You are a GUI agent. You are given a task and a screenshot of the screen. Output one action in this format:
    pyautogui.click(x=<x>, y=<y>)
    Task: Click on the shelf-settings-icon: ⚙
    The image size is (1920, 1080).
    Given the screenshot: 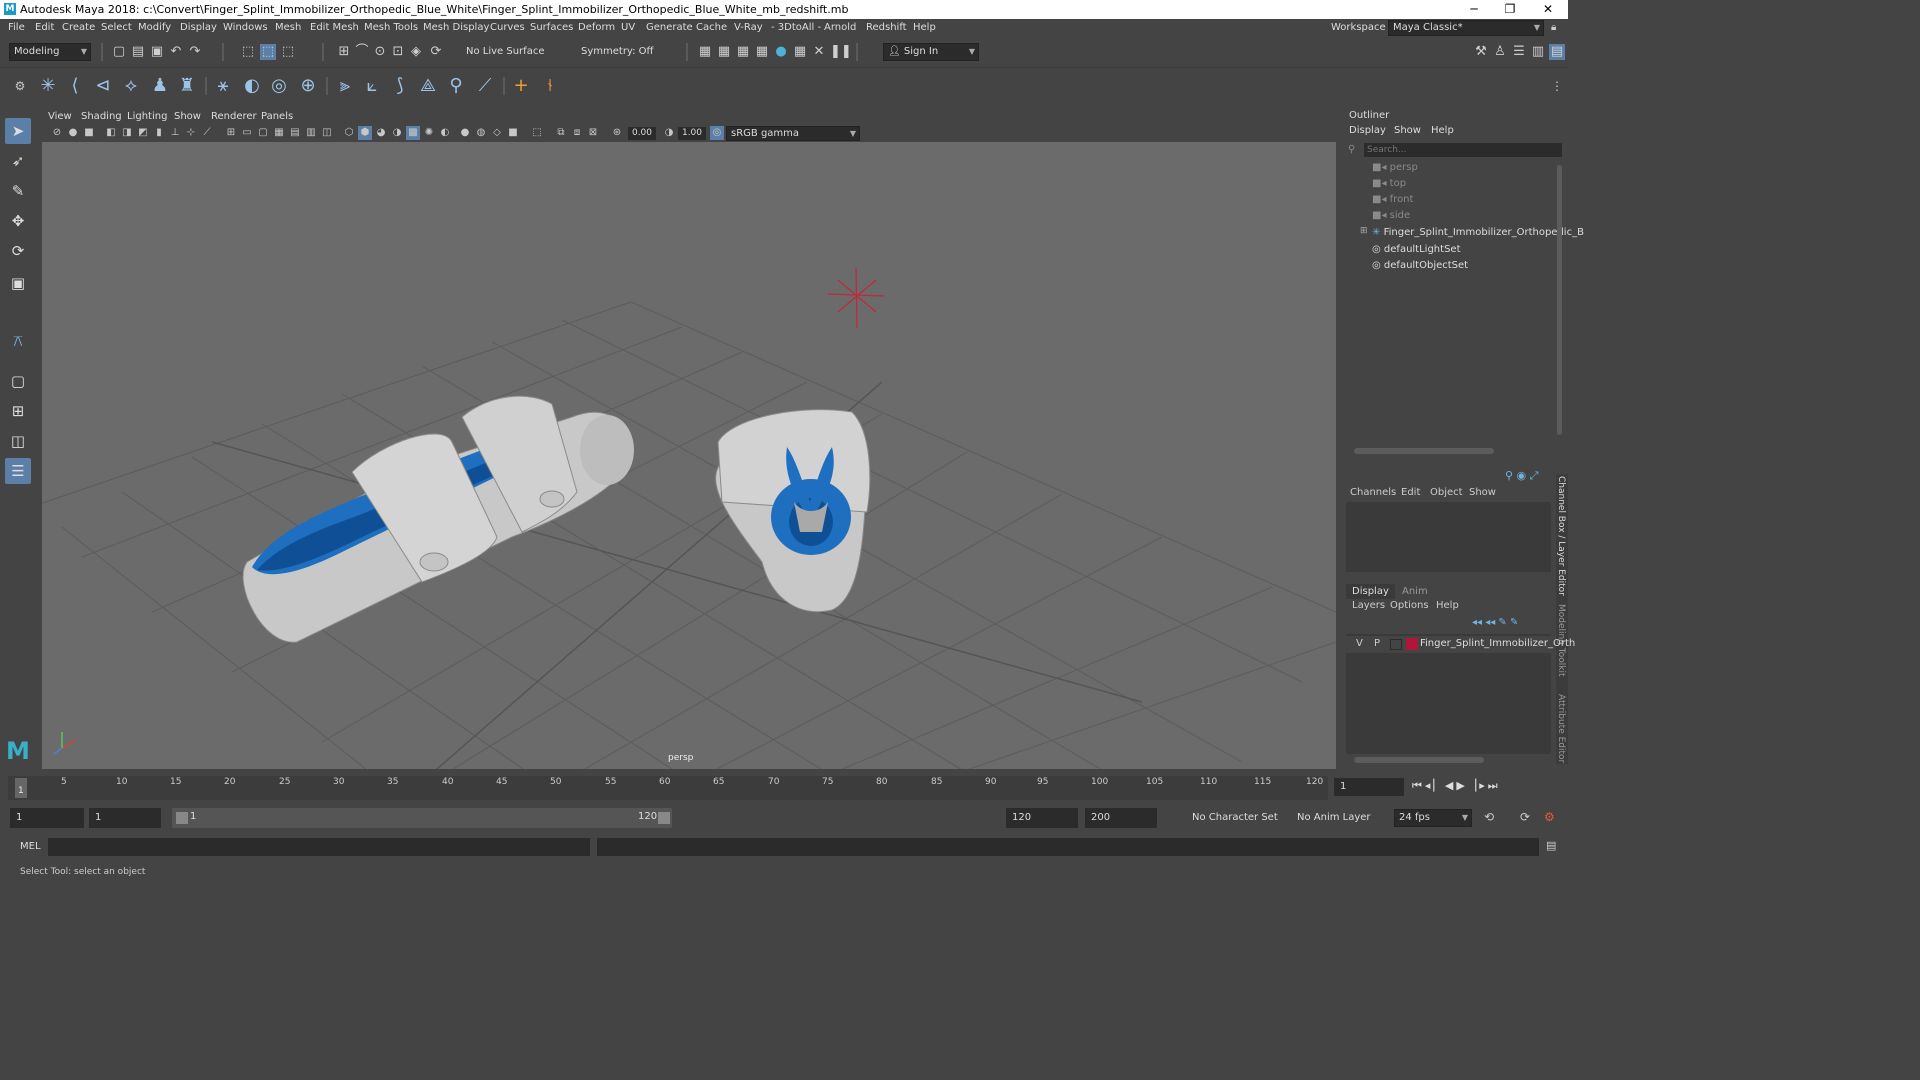 What is the action you would take?
    pyautogui.click(x=20, y=86)
    